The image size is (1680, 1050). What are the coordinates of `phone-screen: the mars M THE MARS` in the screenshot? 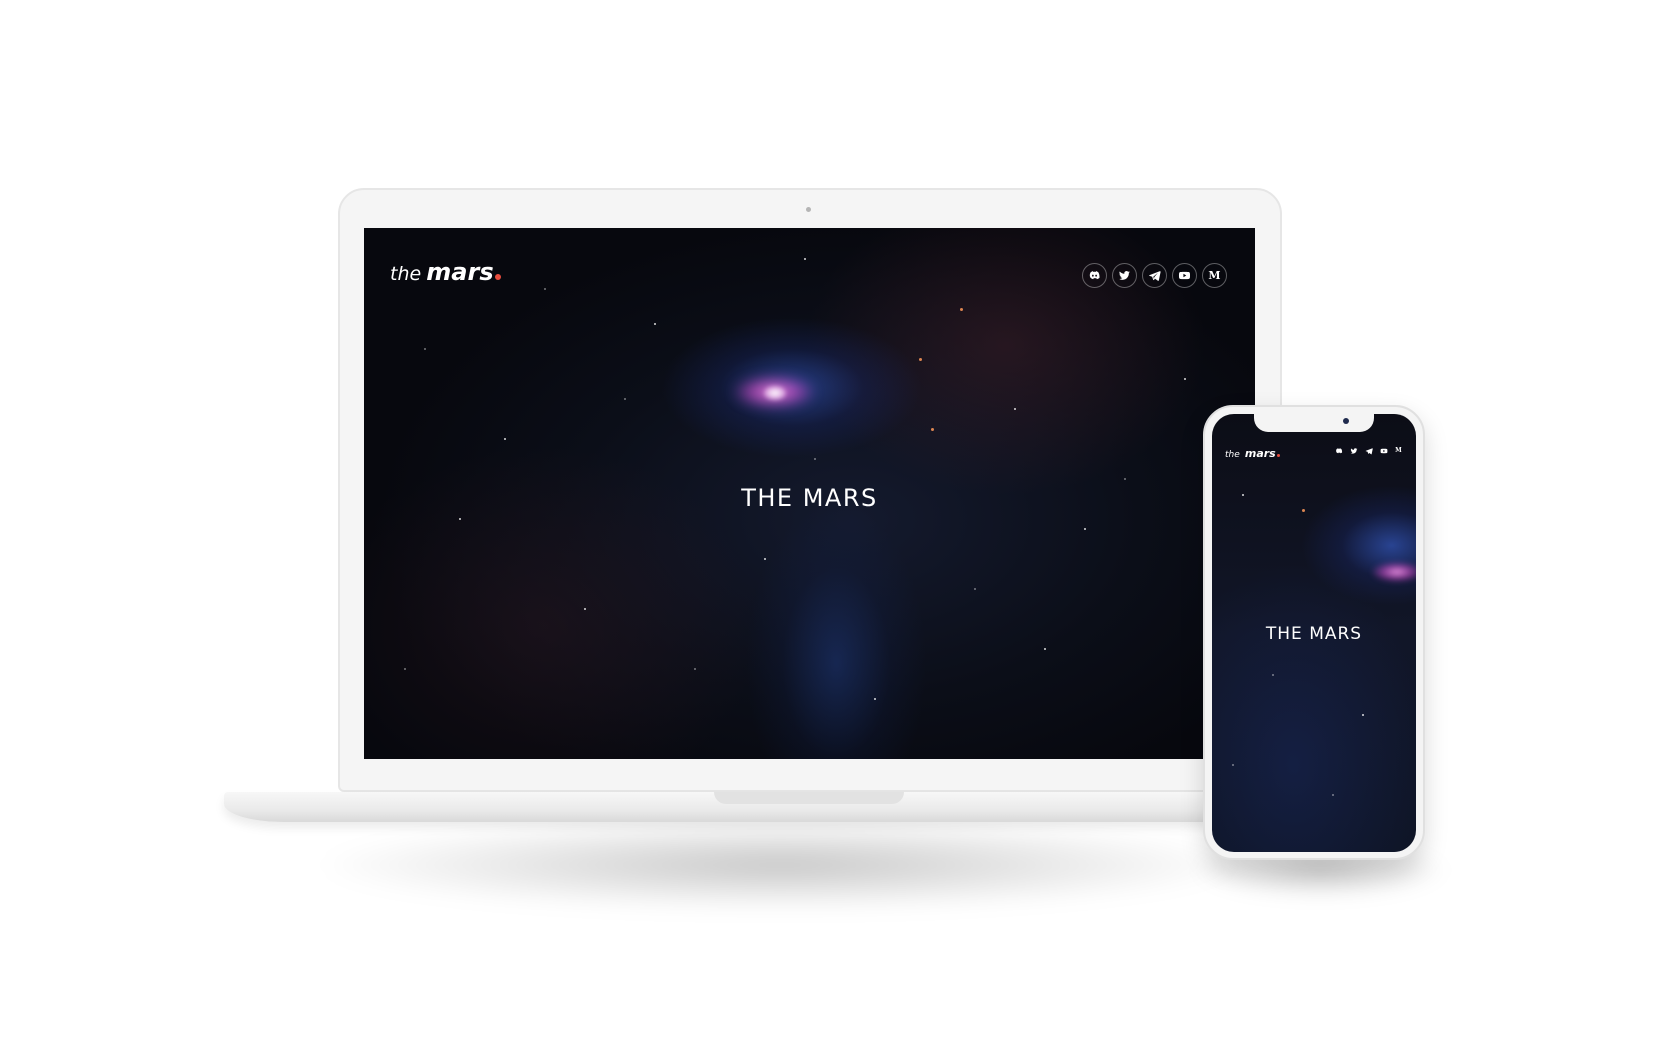 It's located at (1314, 633).